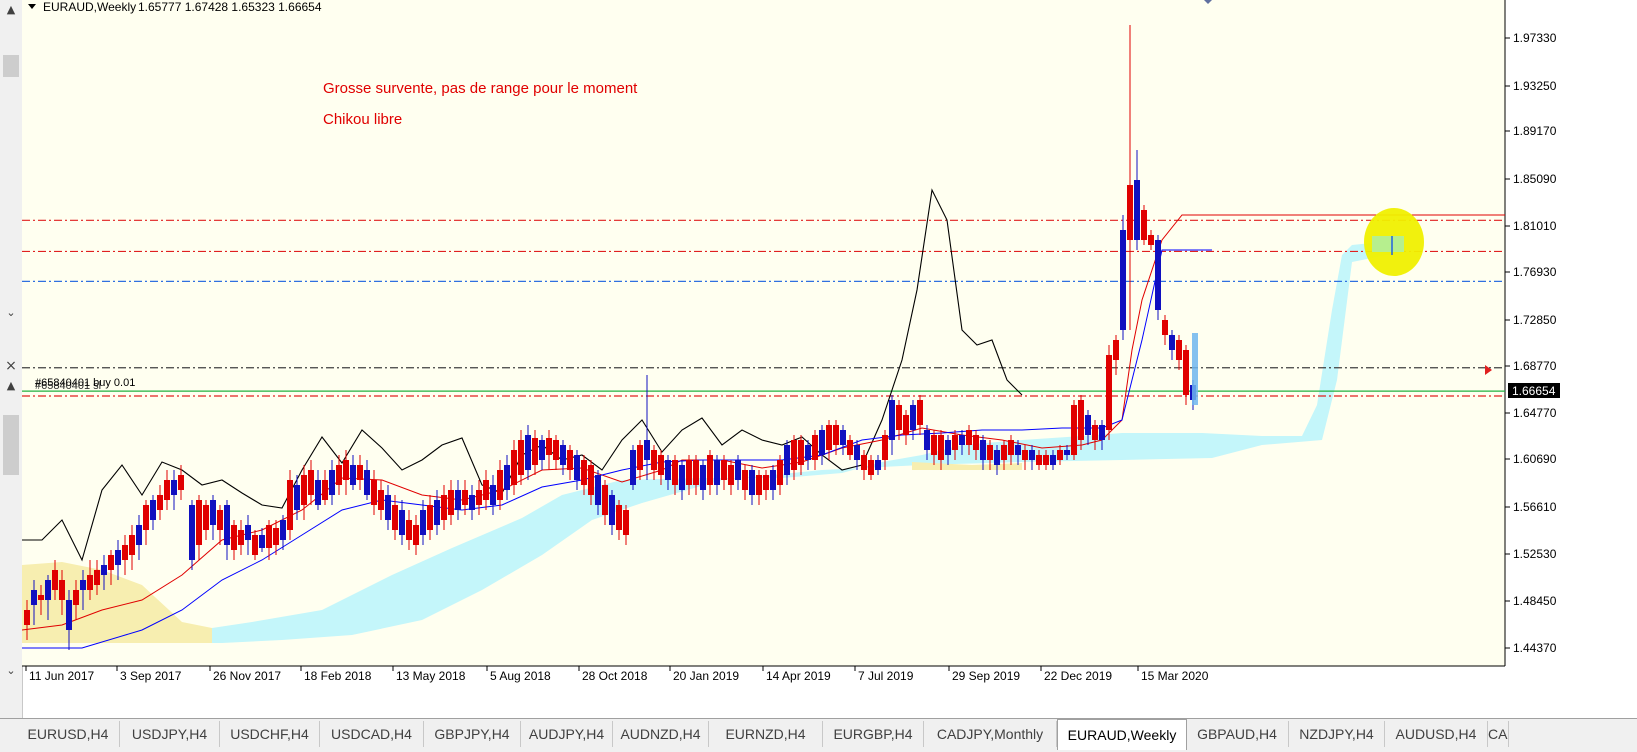 The height and width of the screenshot is (752, 1637). Describe the element at coordinates (990, 734) in the screenshot. I see `tab-cadjpy-monthly: CADJPY,Monthly` at that location.